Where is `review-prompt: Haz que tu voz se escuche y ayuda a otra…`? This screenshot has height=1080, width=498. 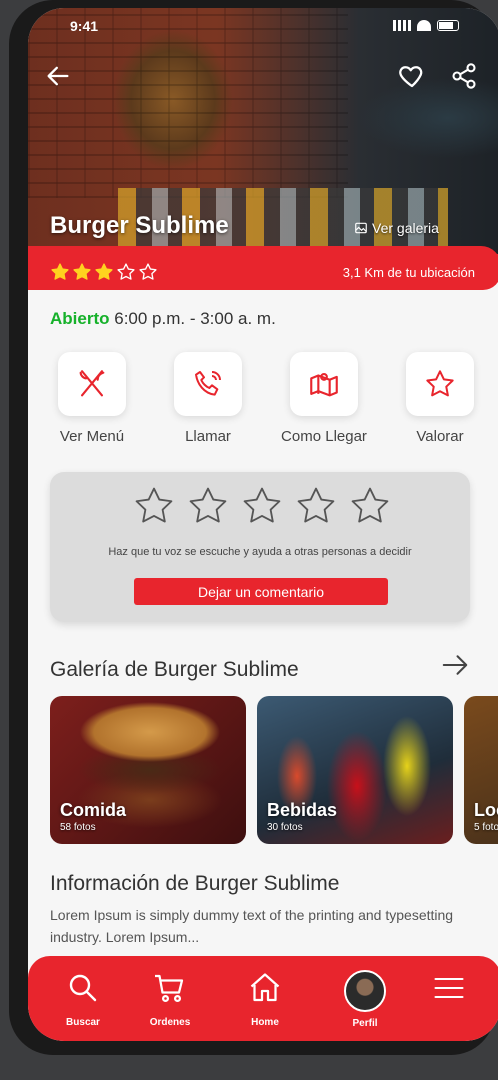 review-prompt: Haz que tu voz se escuche y ayuda a otra… is located at coordinates (260, 552).